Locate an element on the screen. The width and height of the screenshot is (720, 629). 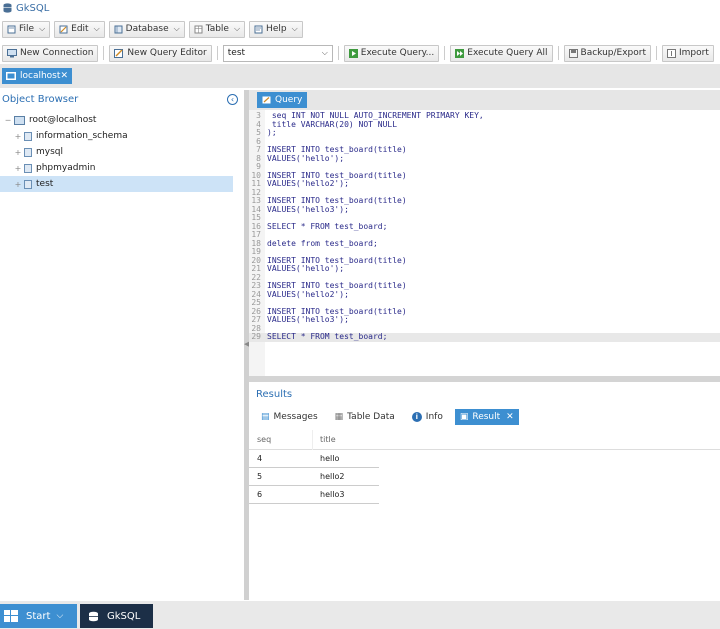
cell-seq: 6 is located at coordinates (260, 494).